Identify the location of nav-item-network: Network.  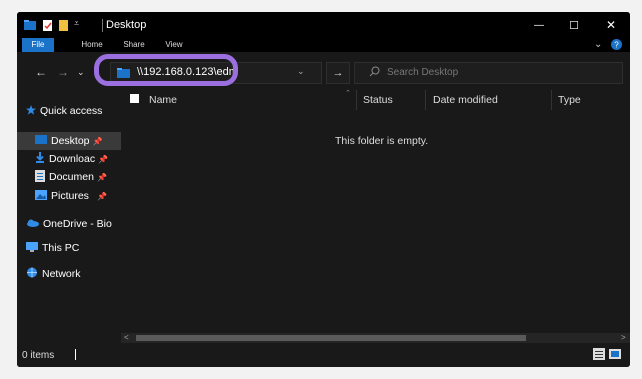
(69, 274).